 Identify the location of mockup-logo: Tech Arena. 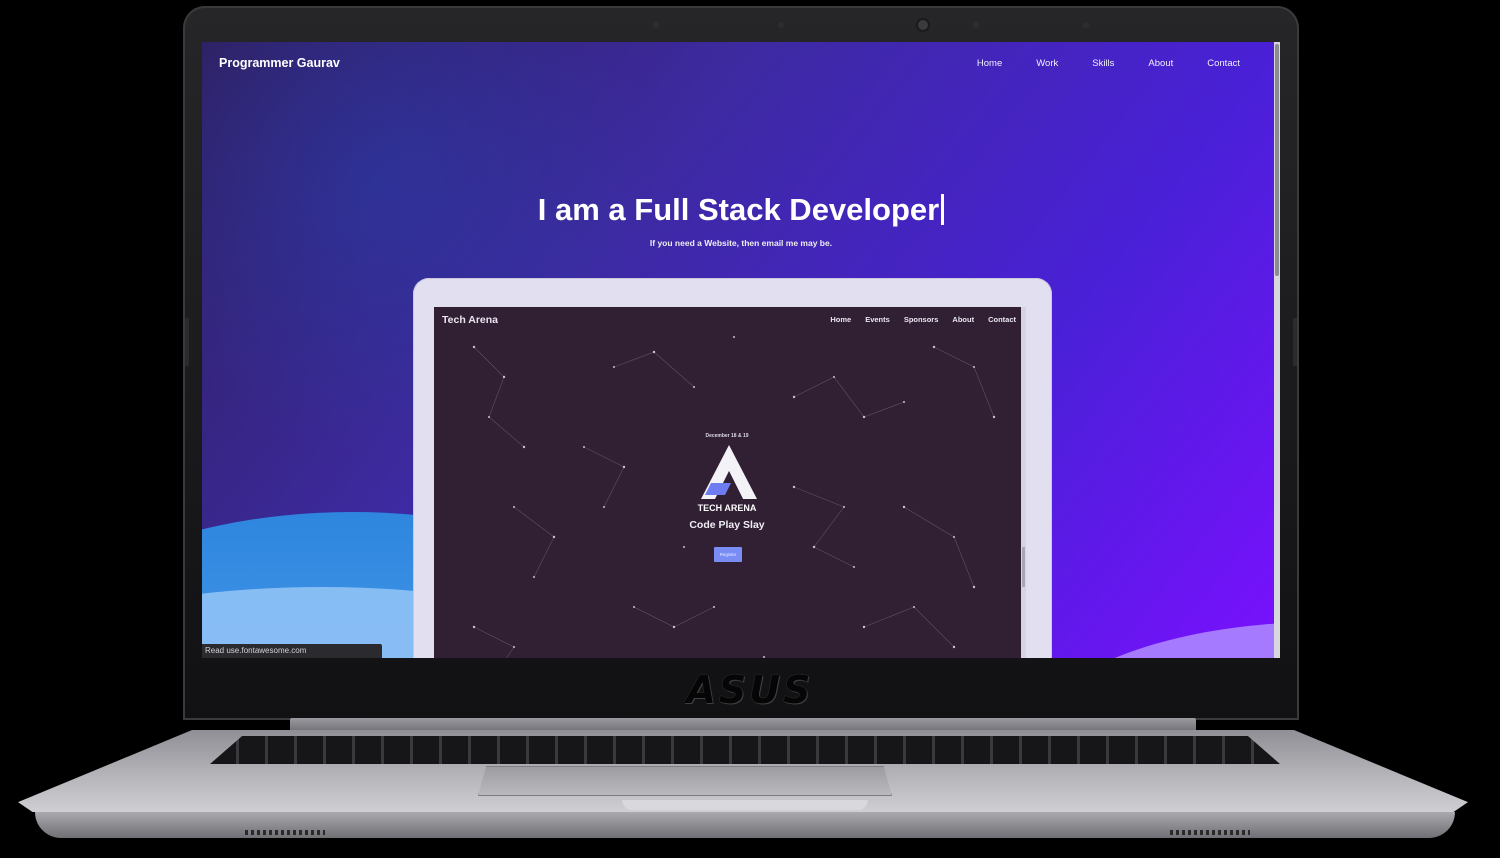
(470, 320).